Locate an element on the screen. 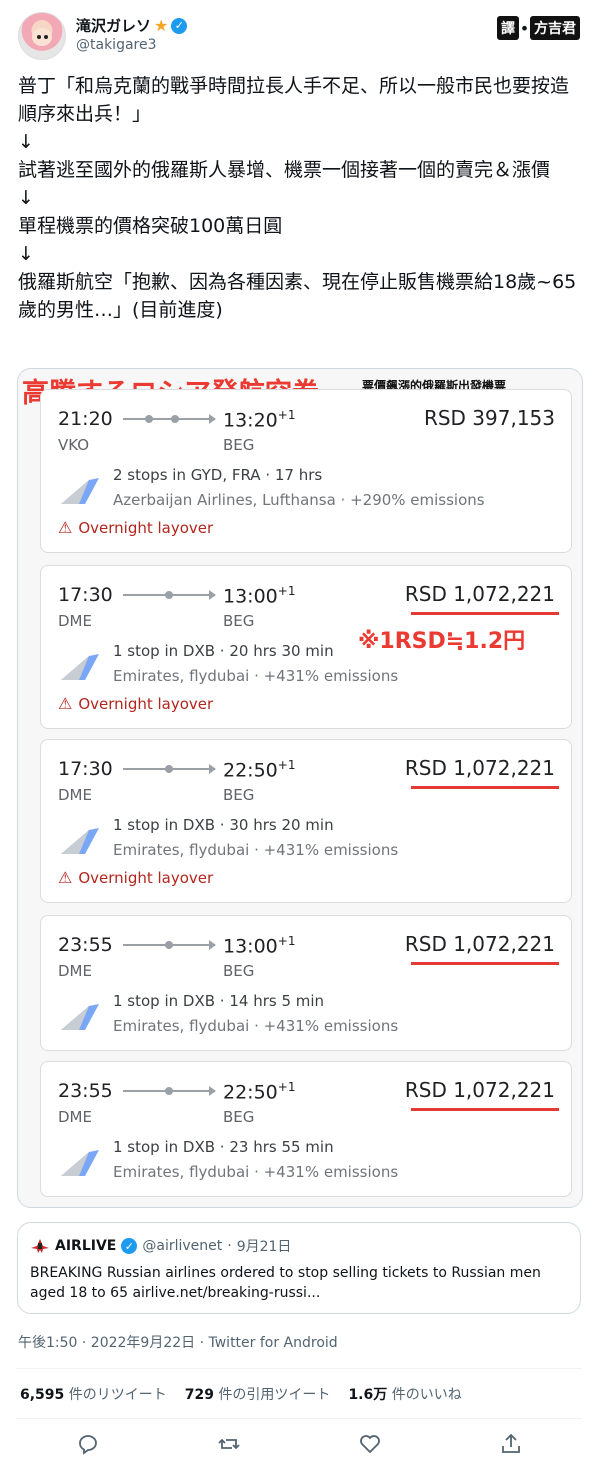  avatar is located at coordinates (42, 36).